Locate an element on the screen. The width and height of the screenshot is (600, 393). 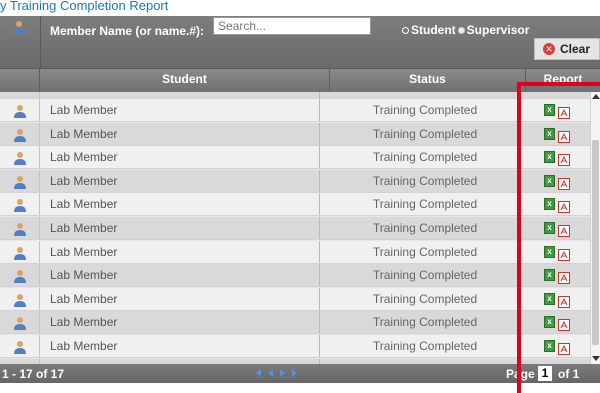
table-row is located at coordinates (295, 95).